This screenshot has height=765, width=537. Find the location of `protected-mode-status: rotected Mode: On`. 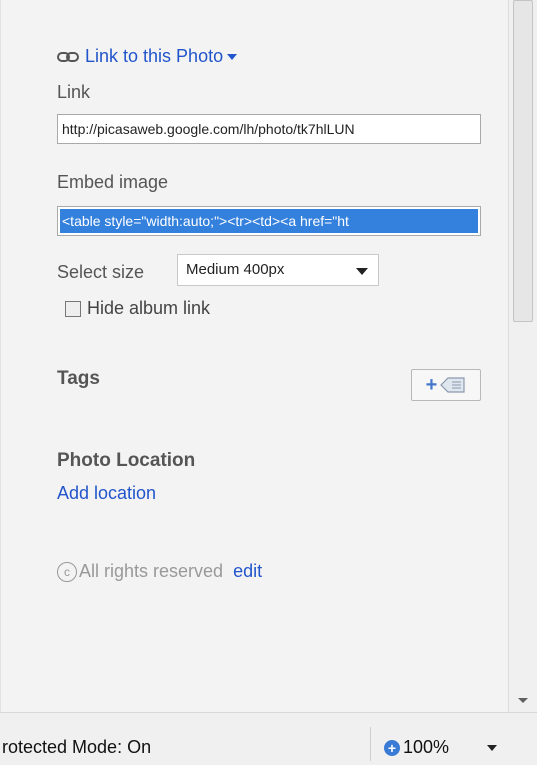

protected-mode-status: rotected Mode: On is located at coordinates (76, 747).